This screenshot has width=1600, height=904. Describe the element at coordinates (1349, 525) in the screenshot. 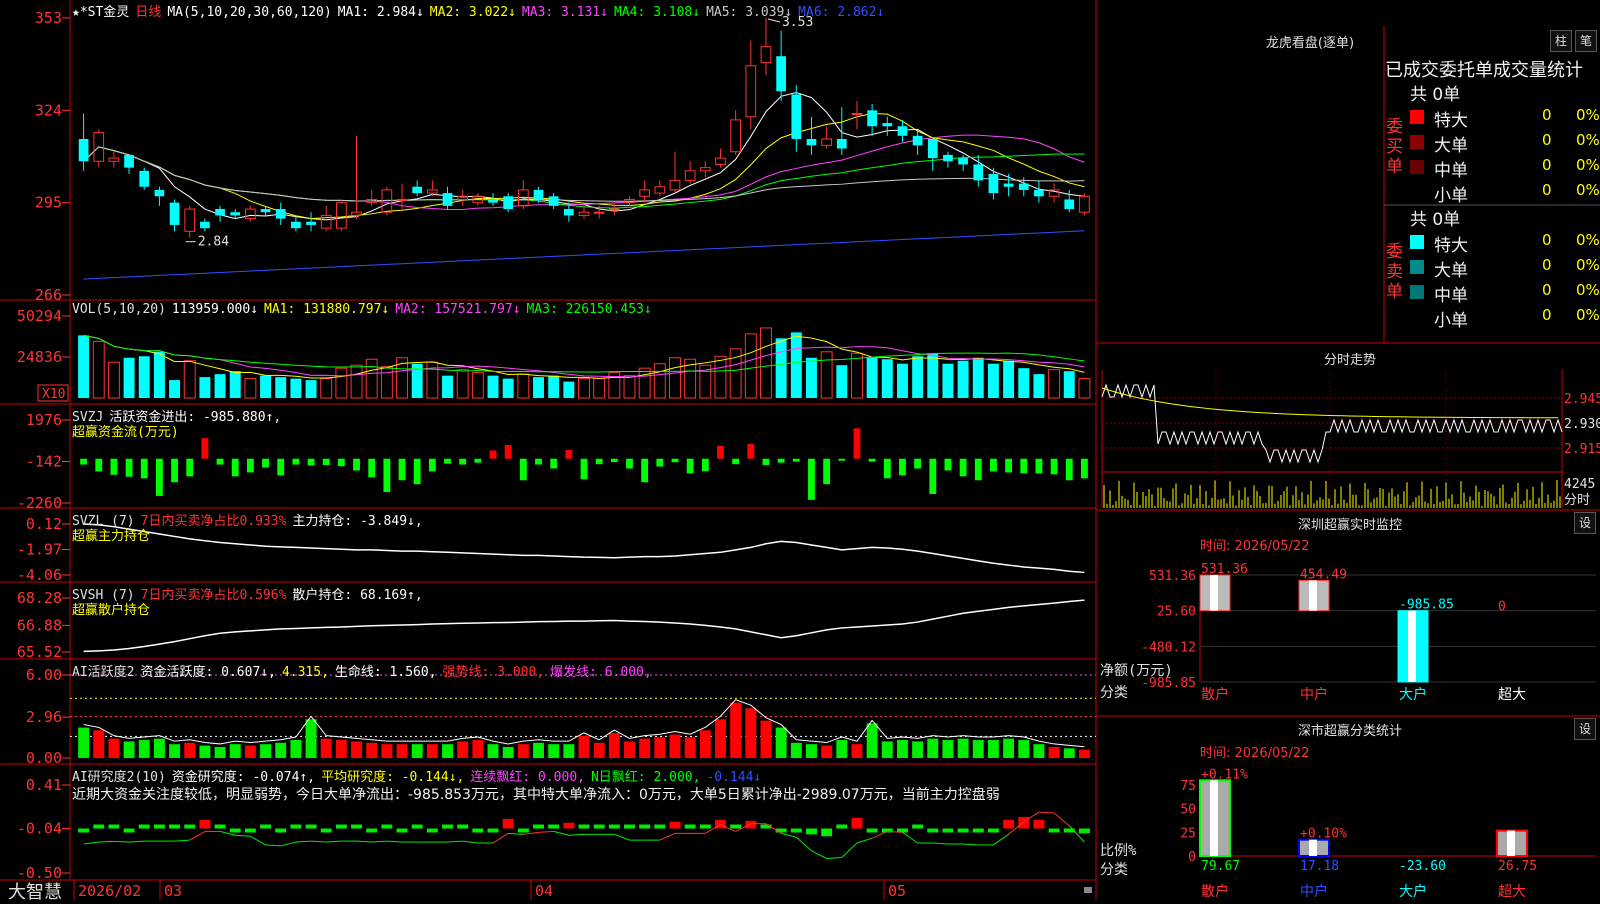

I see `sz-monitor-title: 深圳超赢实时监控` at that location.